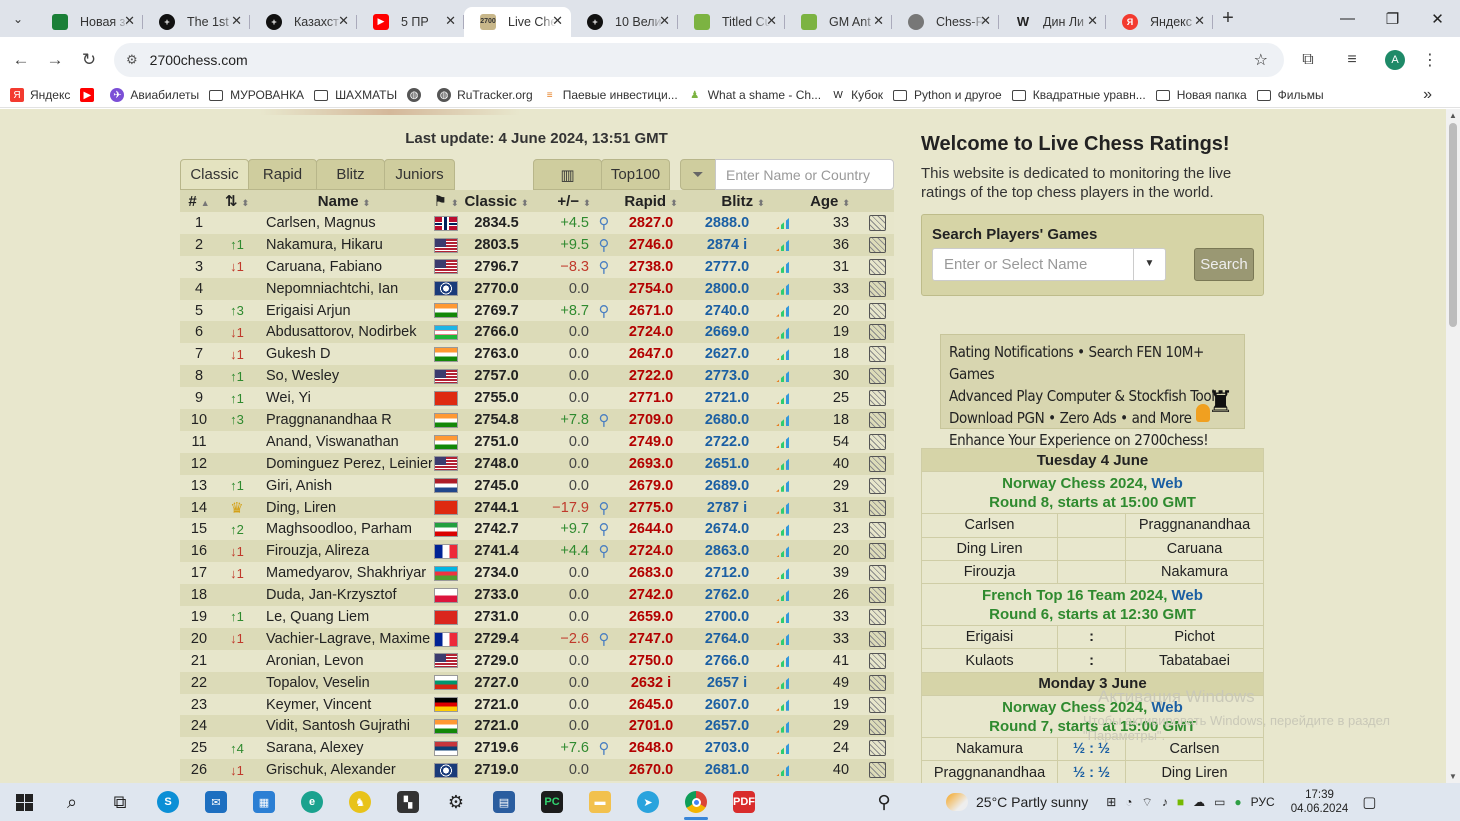  What do you see at coordinates (344, 288) in the screenshot?
I see `player-name-link: Nepomniachtchi, Ian` at bounding box center [344, 288].